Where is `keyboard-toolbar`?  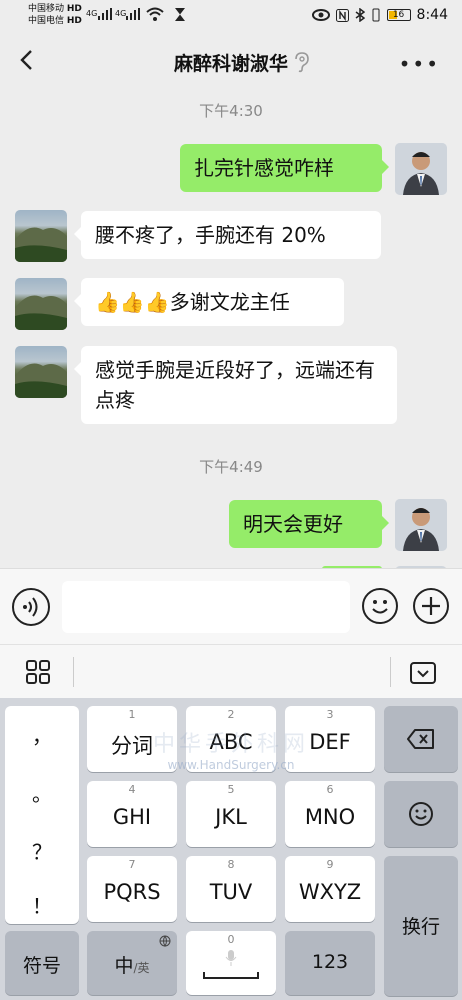
keyboard-toolbar is located at coordinates (231, 671).